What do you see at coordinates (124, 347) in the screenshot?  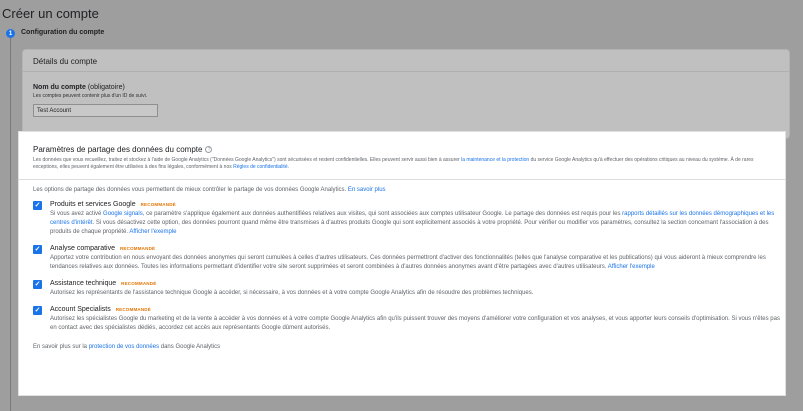 I see `data-protection-link: protection de vos données` at bounding box center [124, 347].